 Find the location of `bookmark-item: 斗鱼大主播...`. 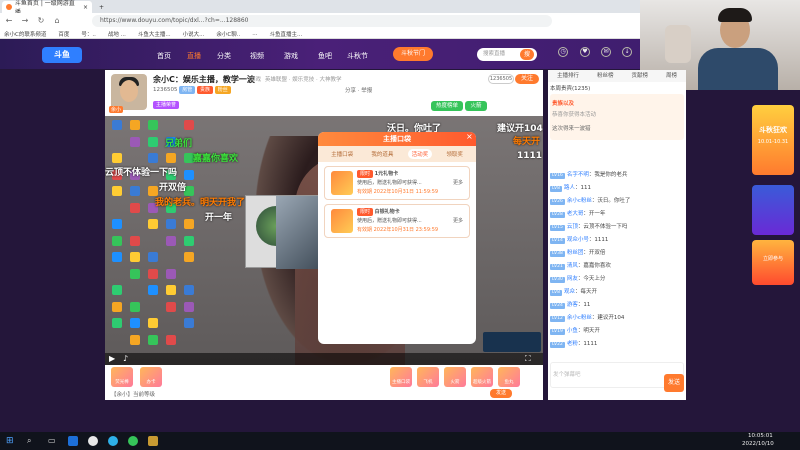

bookmark-item: 斗鱼大主播... is located at coordinates (154, 34).